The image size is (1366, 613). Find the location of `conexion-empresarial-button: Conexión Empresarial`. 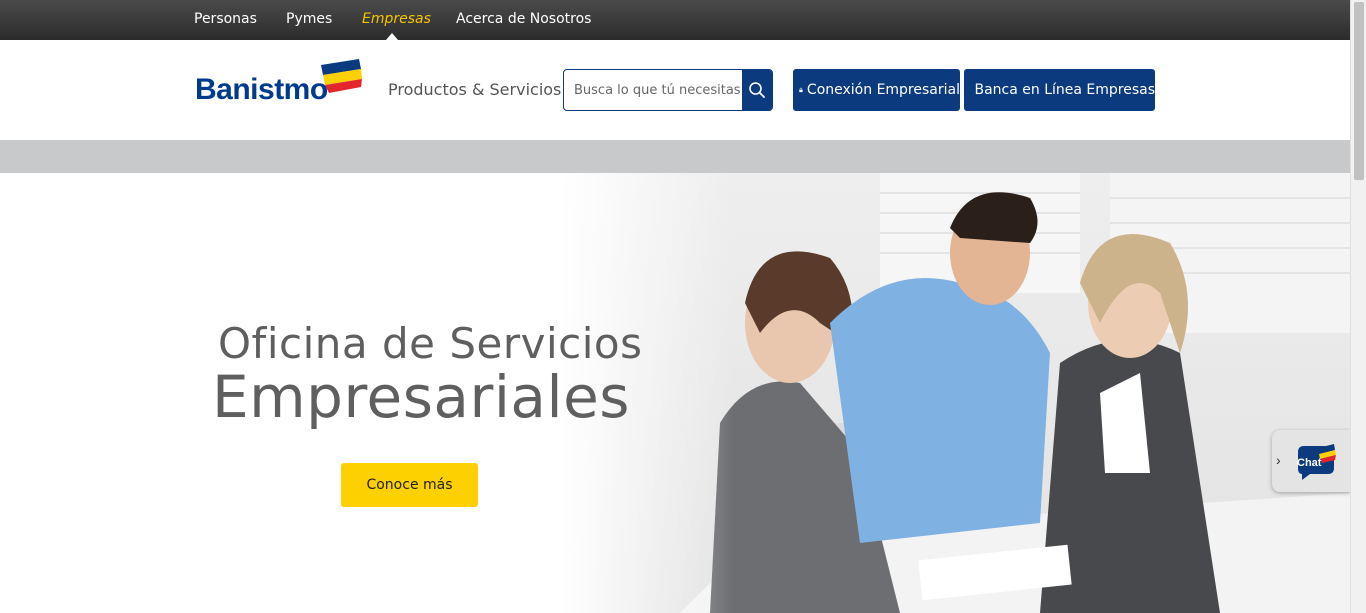

conexion-empresarial-button: Conexión Empresarial is located at coordinates (876, 90).